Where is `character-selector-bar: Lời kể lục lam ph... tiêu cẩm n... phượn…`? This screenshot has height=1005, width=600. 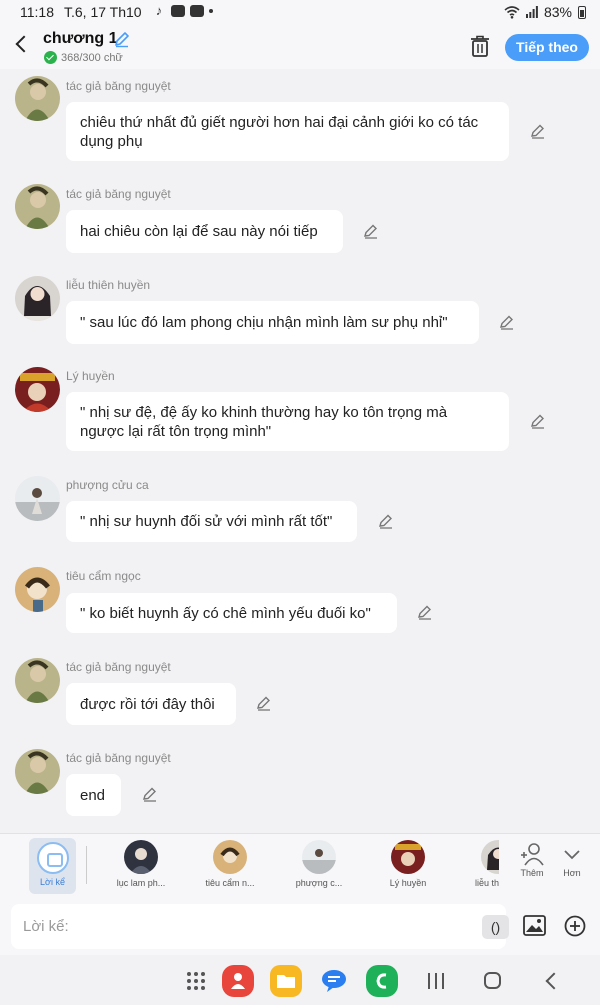
character-selector-bar: Lời kể lục lam ph... tiêu cẩm n... phượn… is located at coordinates (300, 865).